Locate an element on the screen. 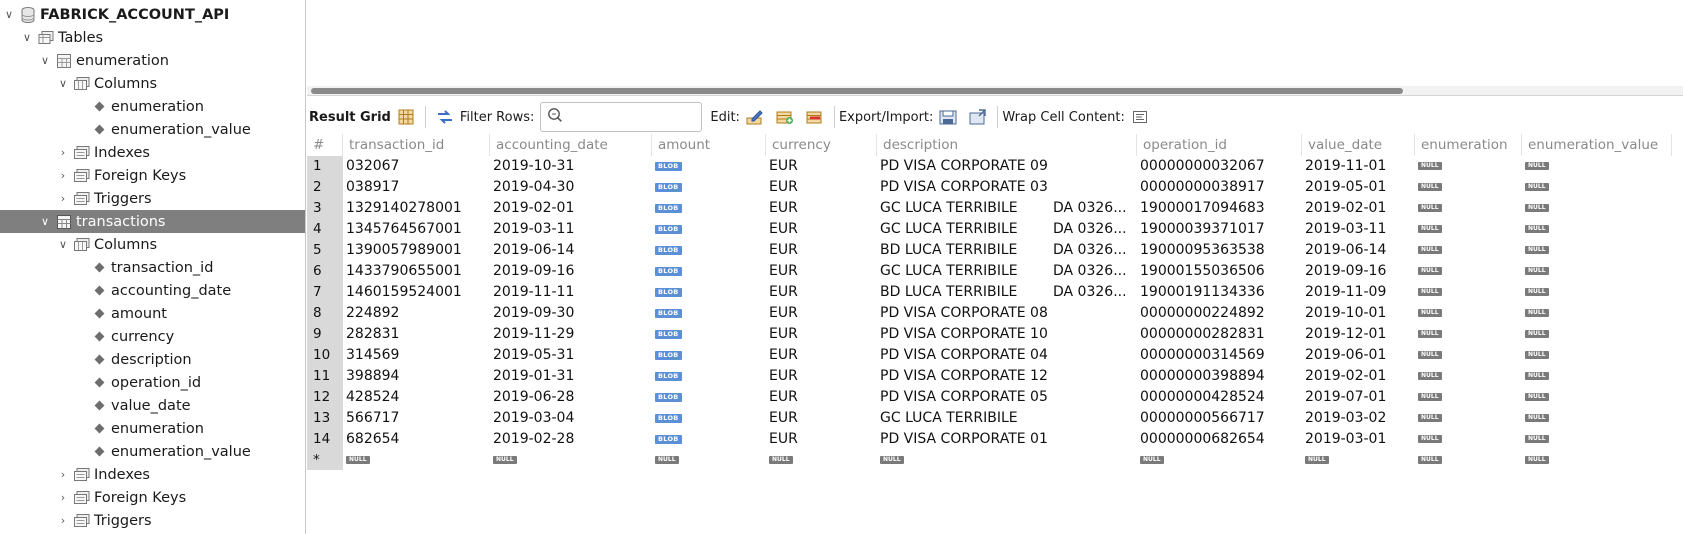 The image size is (1683, 534). cell-accounting-date: 2019-09-30 is located at coordinates (565, 313).